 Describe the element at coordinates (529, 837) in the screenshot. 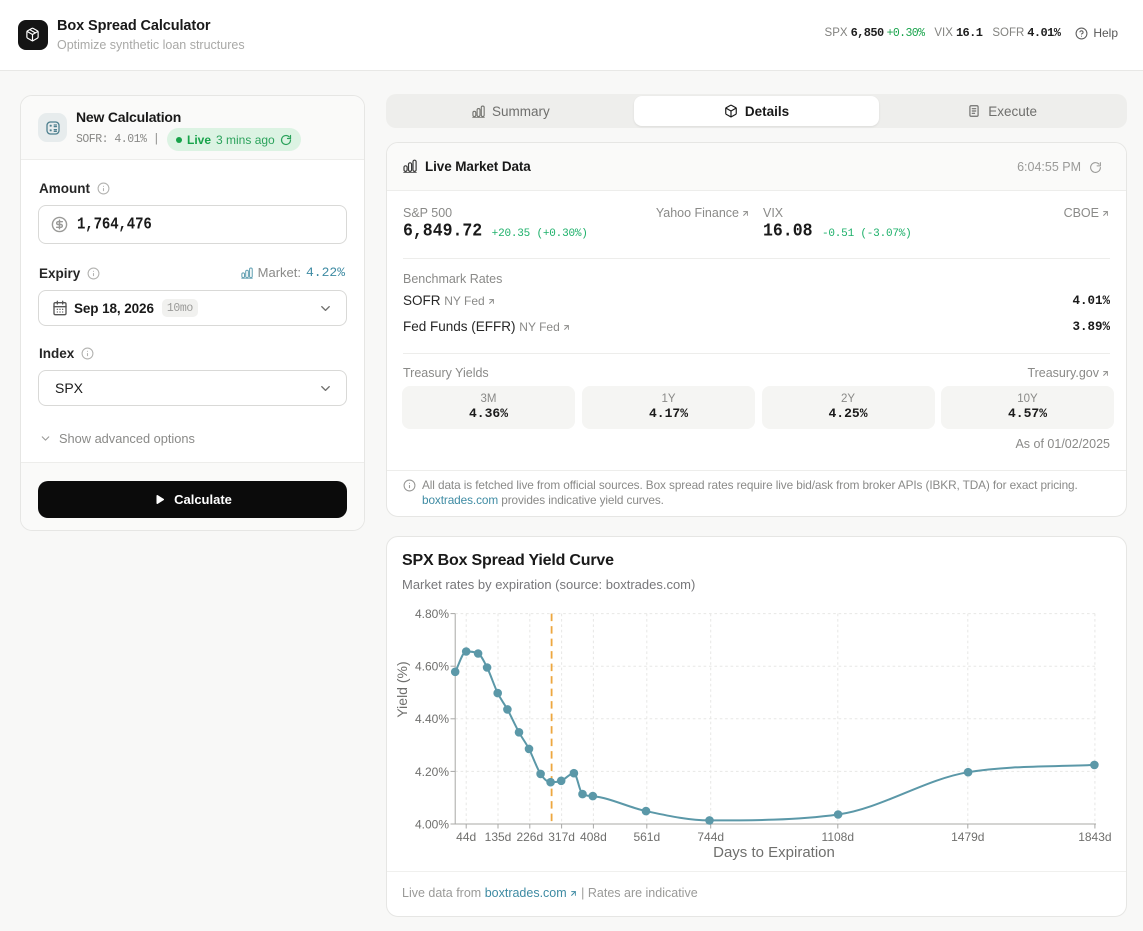

I see `svg-text: 226d` at that location.